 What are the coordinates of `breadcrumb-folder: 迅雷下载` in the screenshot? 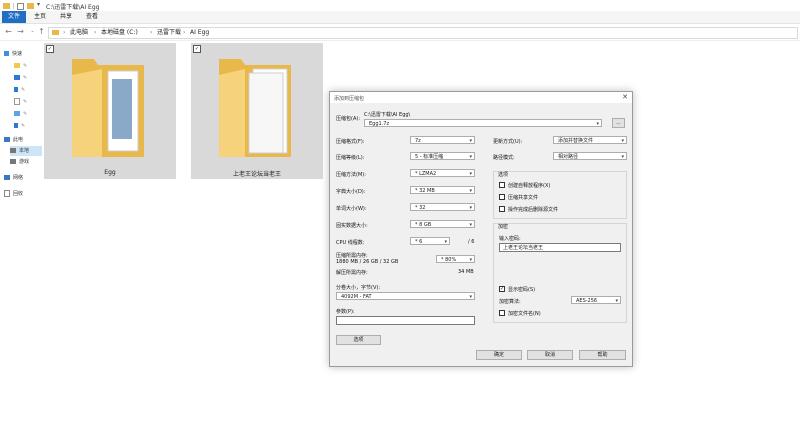 It's located at (169, 33).